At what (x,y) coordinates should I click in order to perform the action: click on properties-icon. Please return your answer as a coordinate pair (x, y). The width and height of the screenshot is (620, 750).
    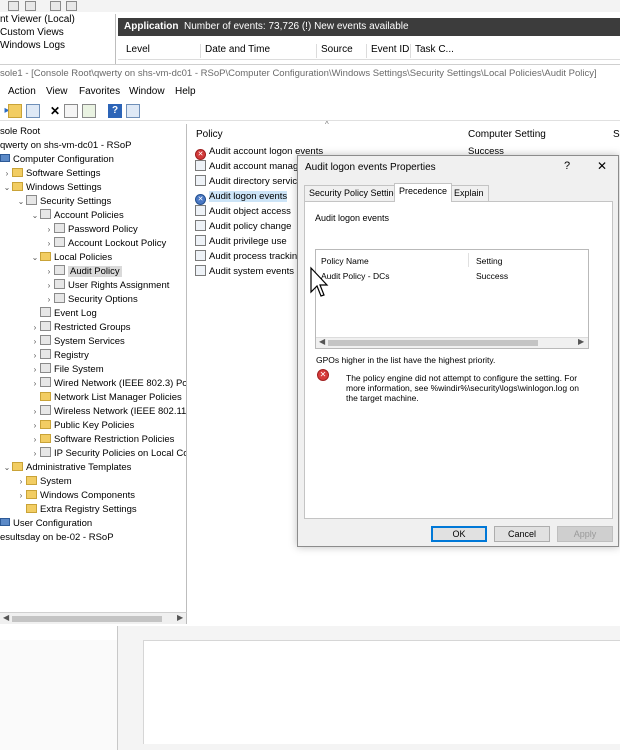
    Looking at the image, I should click on (71, 111).